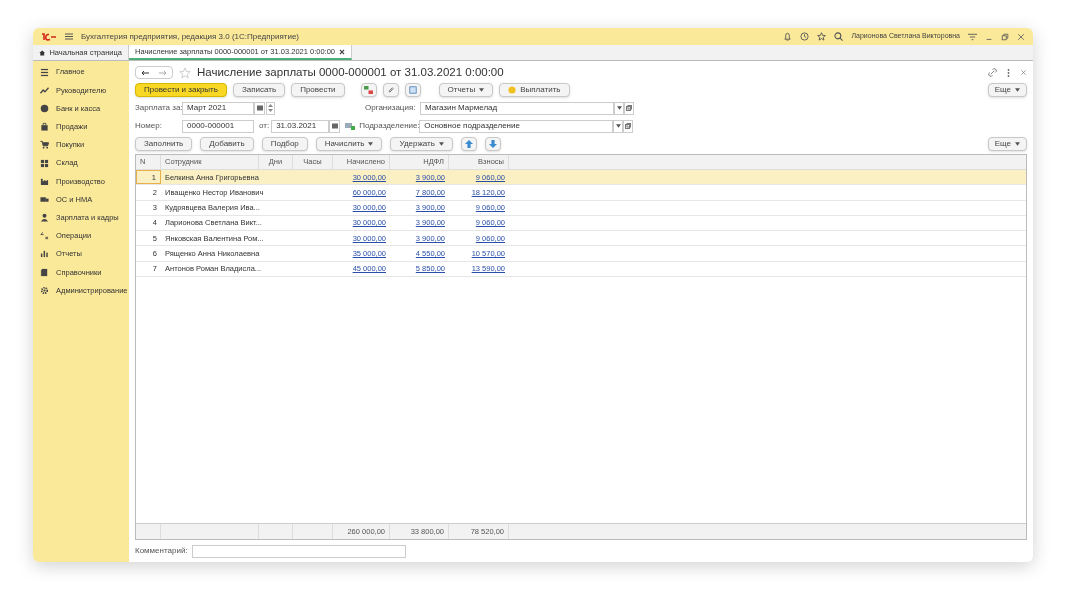 The image size is (1066, 592). What do you see at coordinates (972, 36) in the screenshot?
I see `filter-icon` at bounding box center [972, 36].